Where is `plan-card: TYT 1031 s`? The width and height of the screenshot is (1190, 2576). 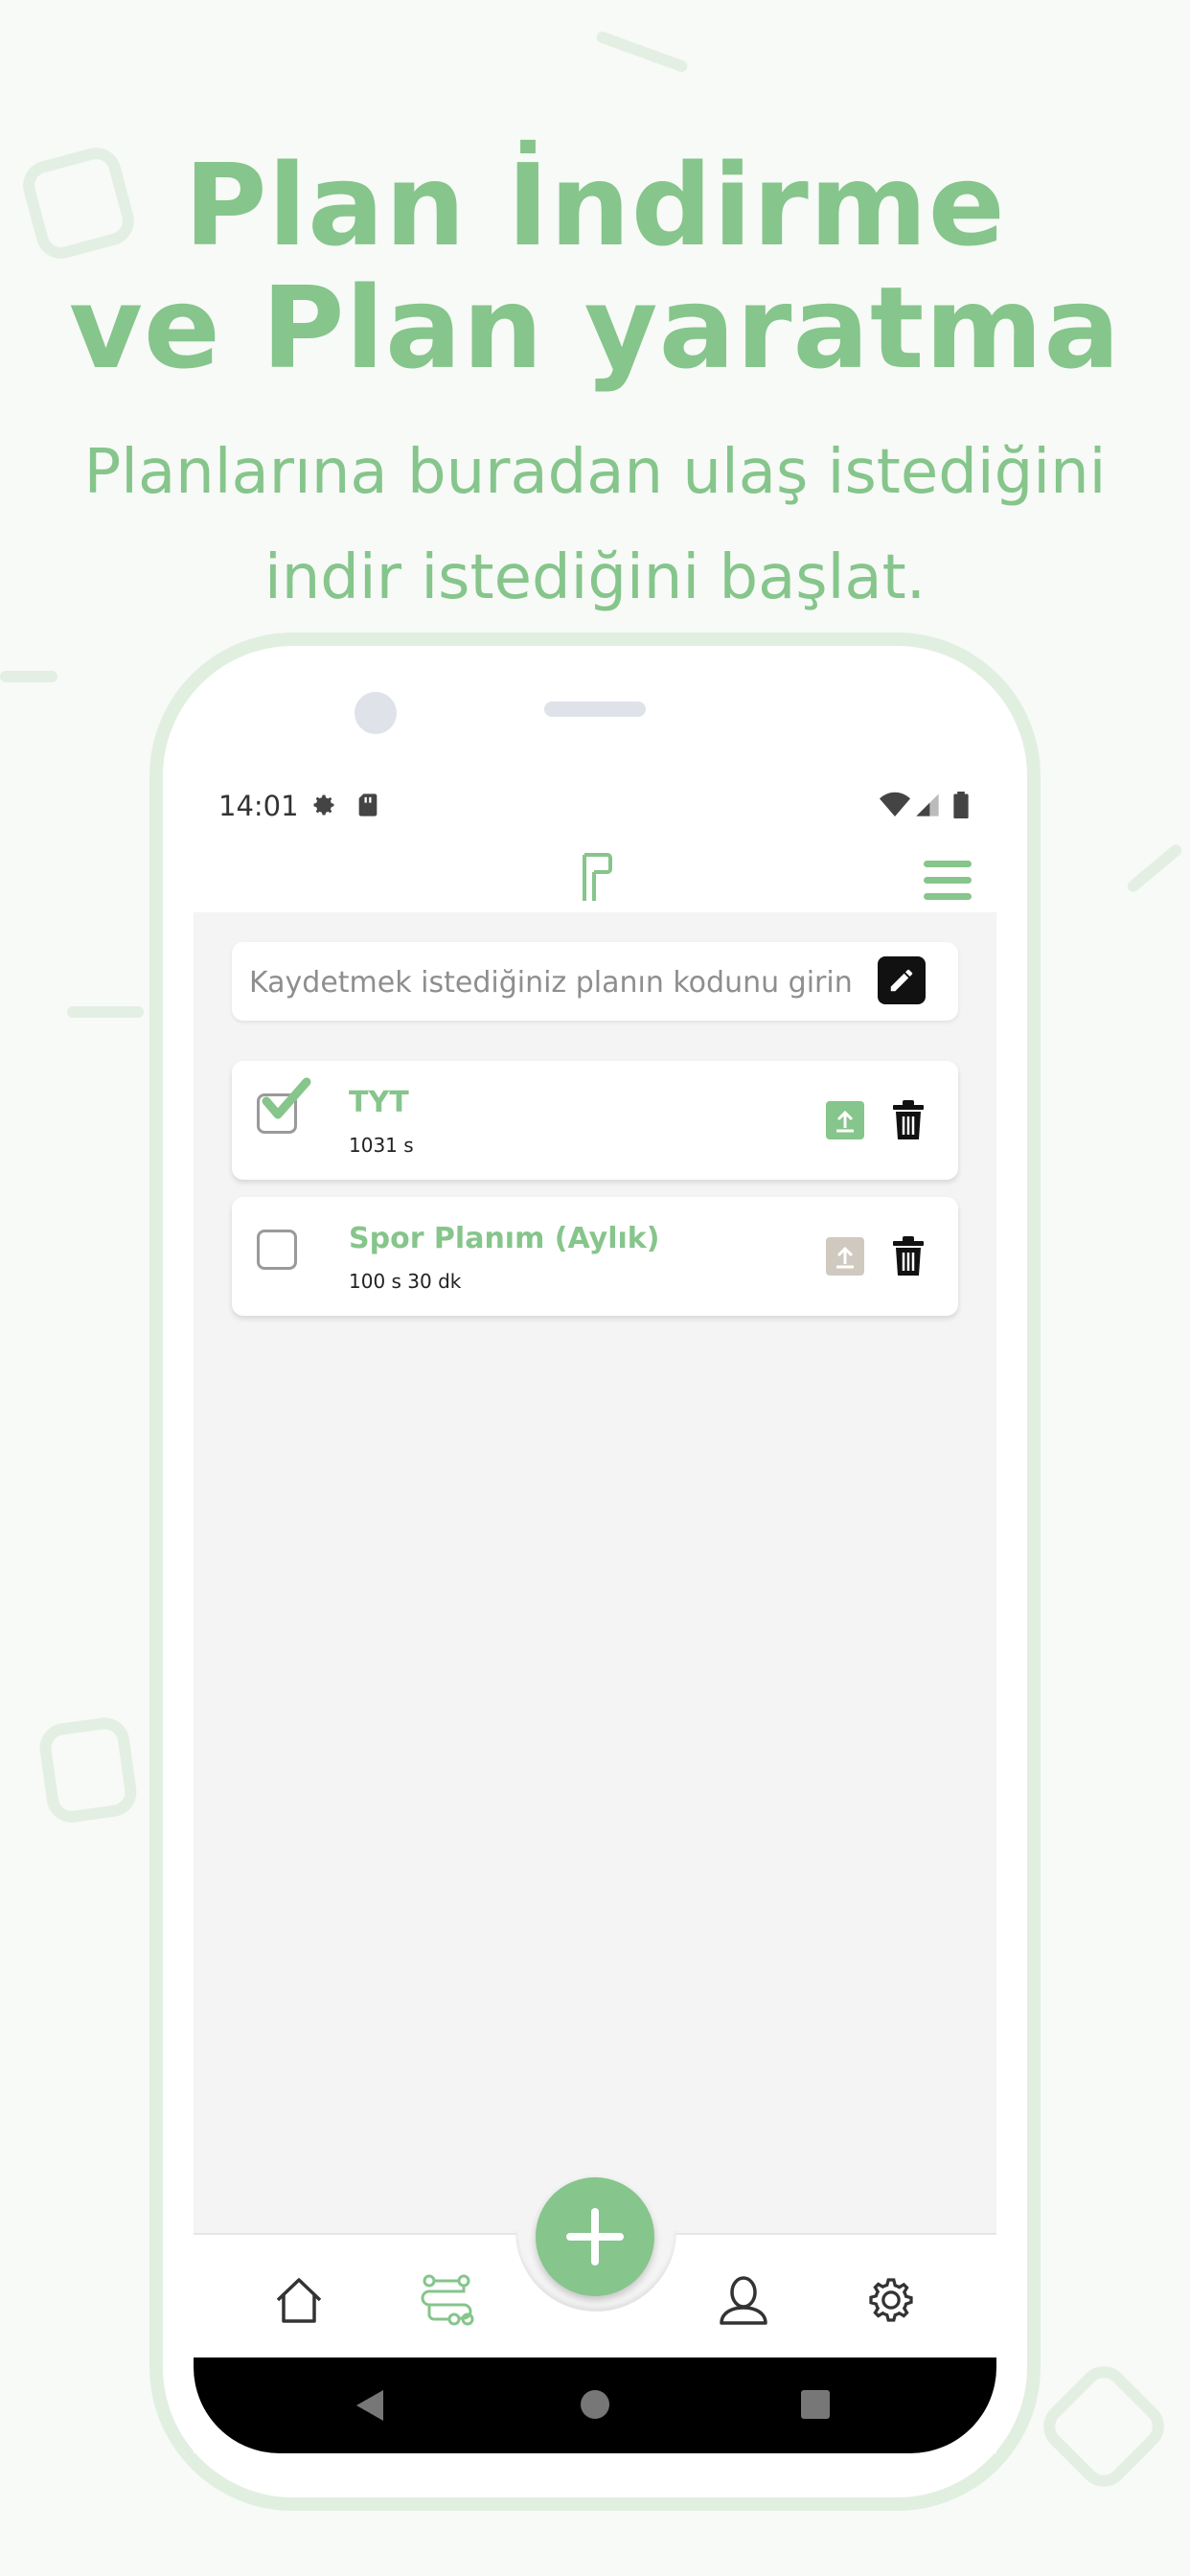
plan-card: TYT 1031 s is located at coordinates (595, 1120).